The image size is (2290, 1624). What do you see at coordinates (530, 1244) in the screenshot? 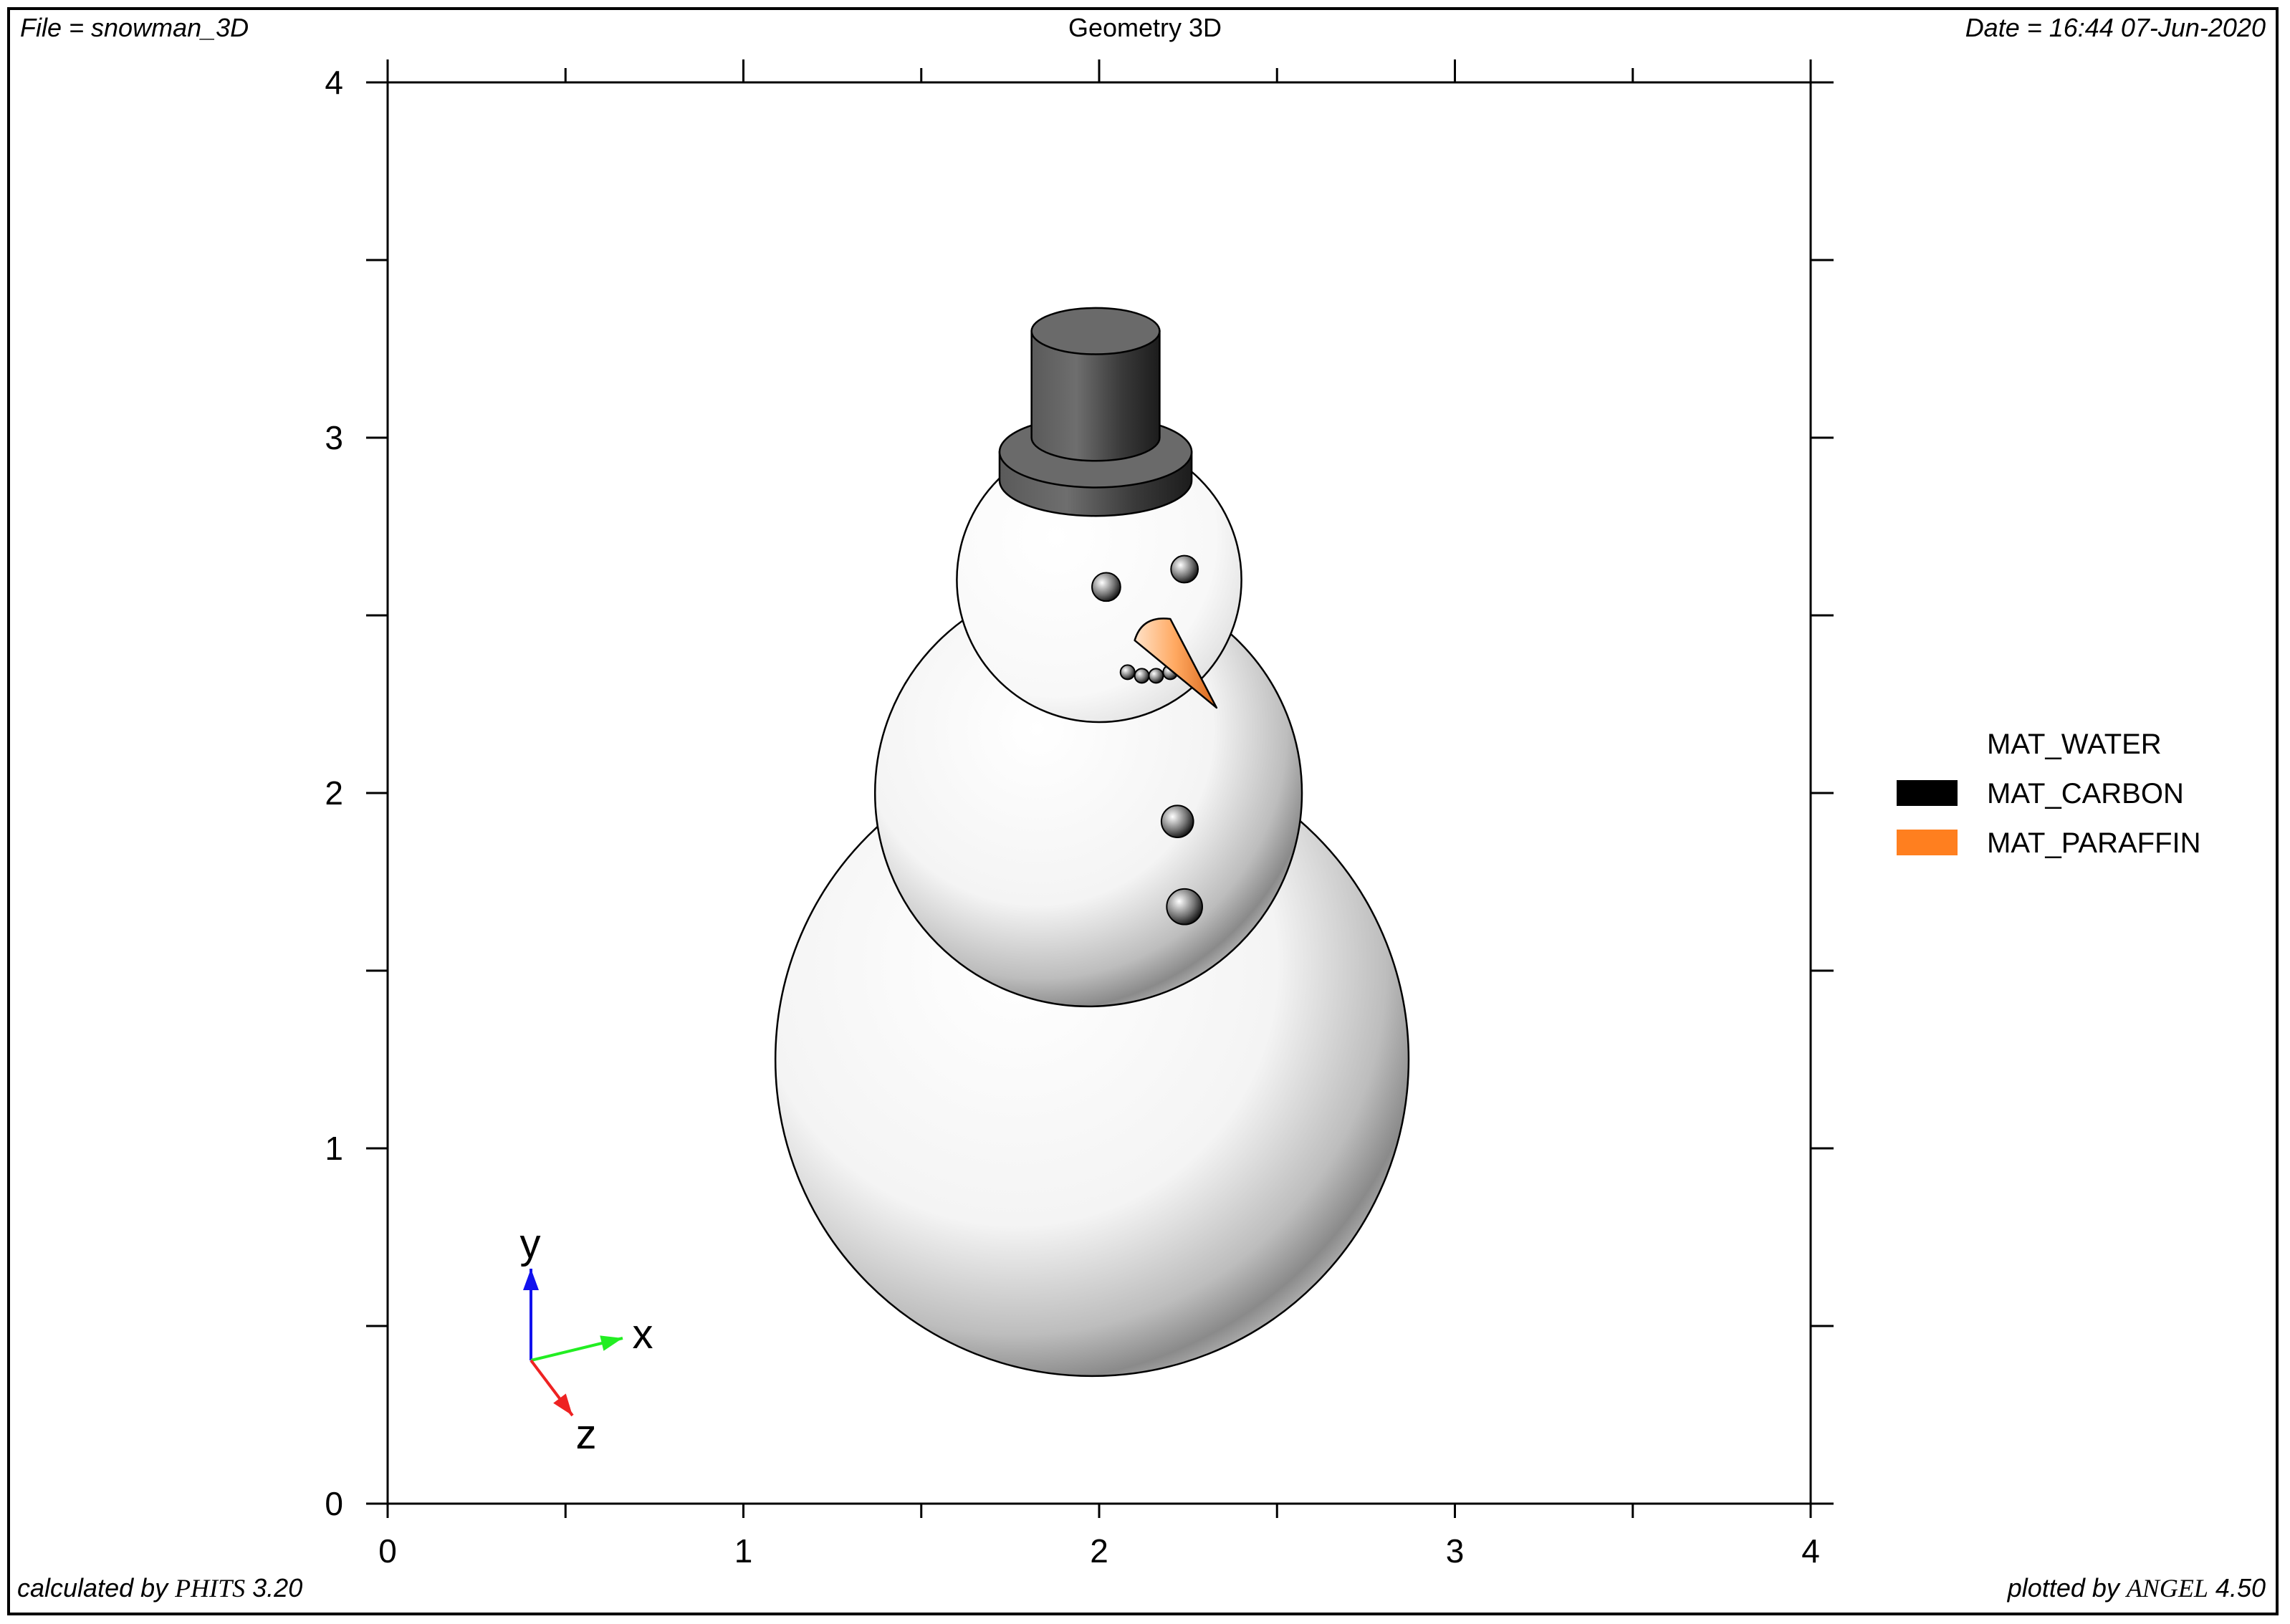
I see `y-axis-letter: y` at bounding box center [530, 1244].